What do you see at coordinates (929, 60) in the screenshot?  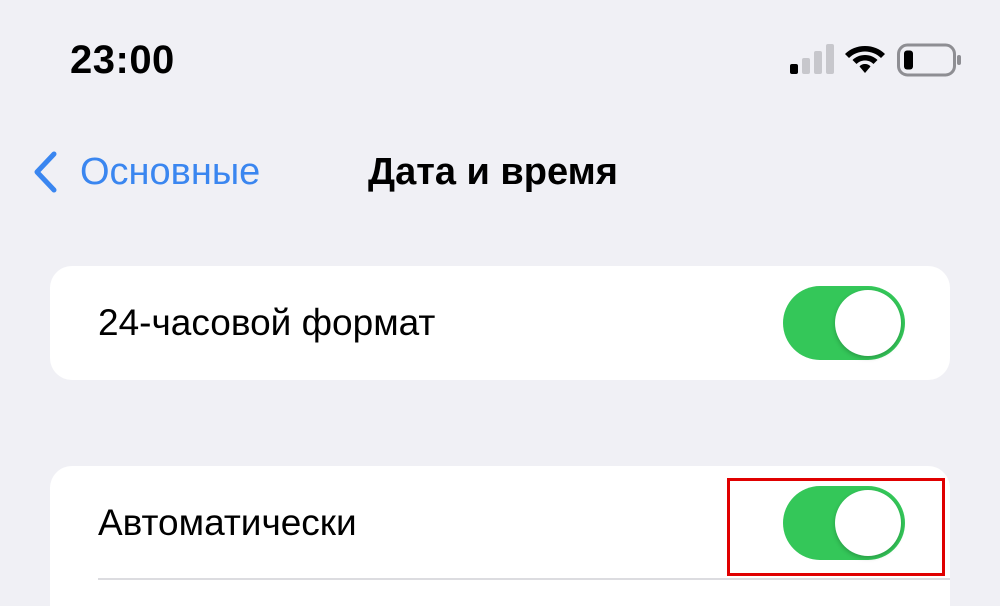 I see `battery-icon` at bounding box center [929, 60].